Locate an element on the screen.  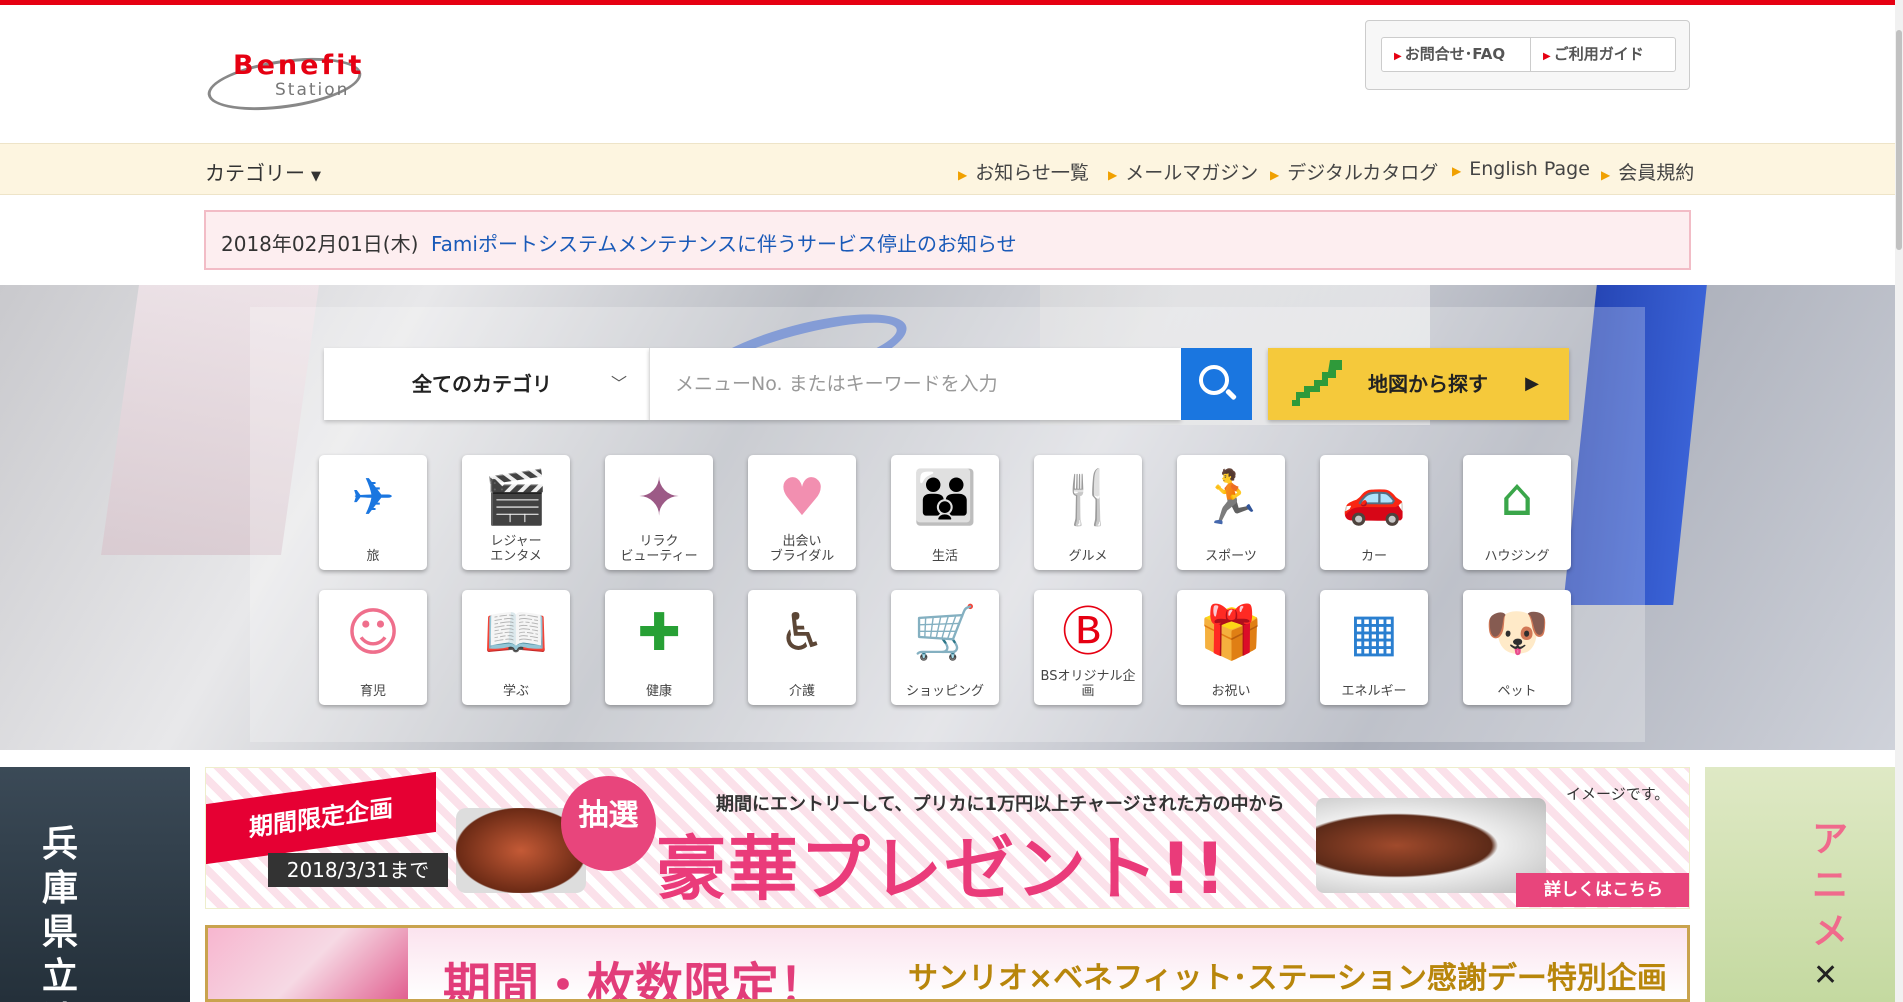
nav-link-label: お知らせ一覧 is located at coordinates (1032, 173).